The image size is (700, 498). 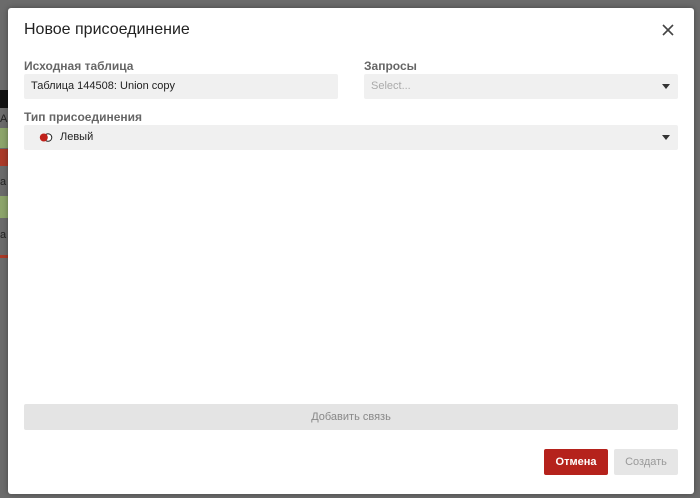 What do you see at coordinates (107, 29) in the screenshot?
I see `dialog-title: Новое присоединение` at bounding box center [107, 29].